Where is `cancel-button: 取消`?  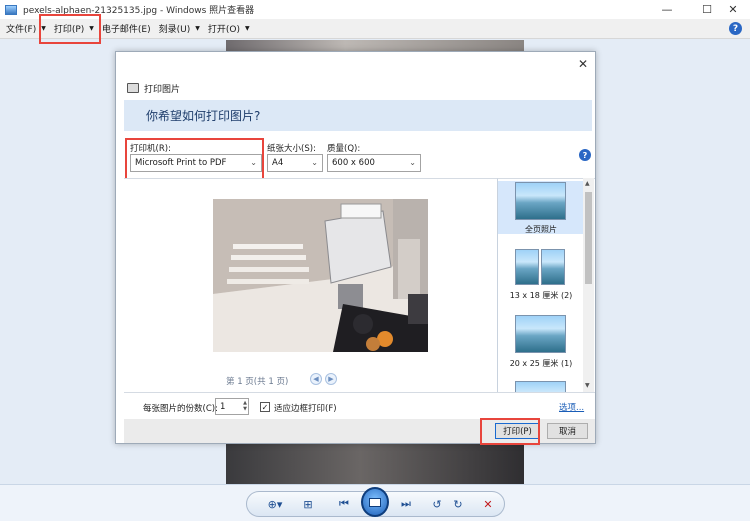
cancel-button: 取消 is located at coordinates (567, 431).